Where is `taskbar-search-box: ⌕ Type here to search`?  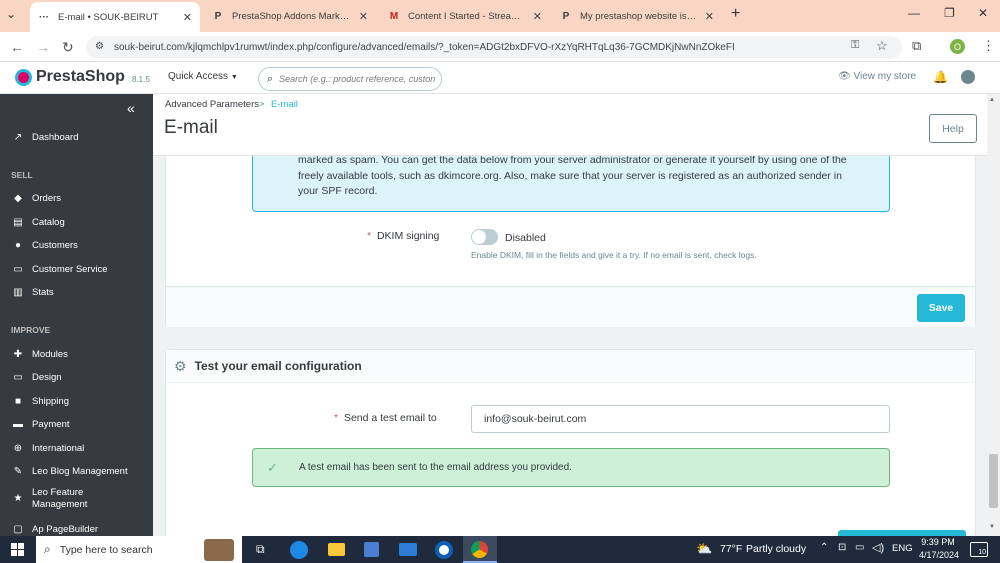
taskbar-search-box: ⌕ Type here to search is located at coordinates (139, 549).